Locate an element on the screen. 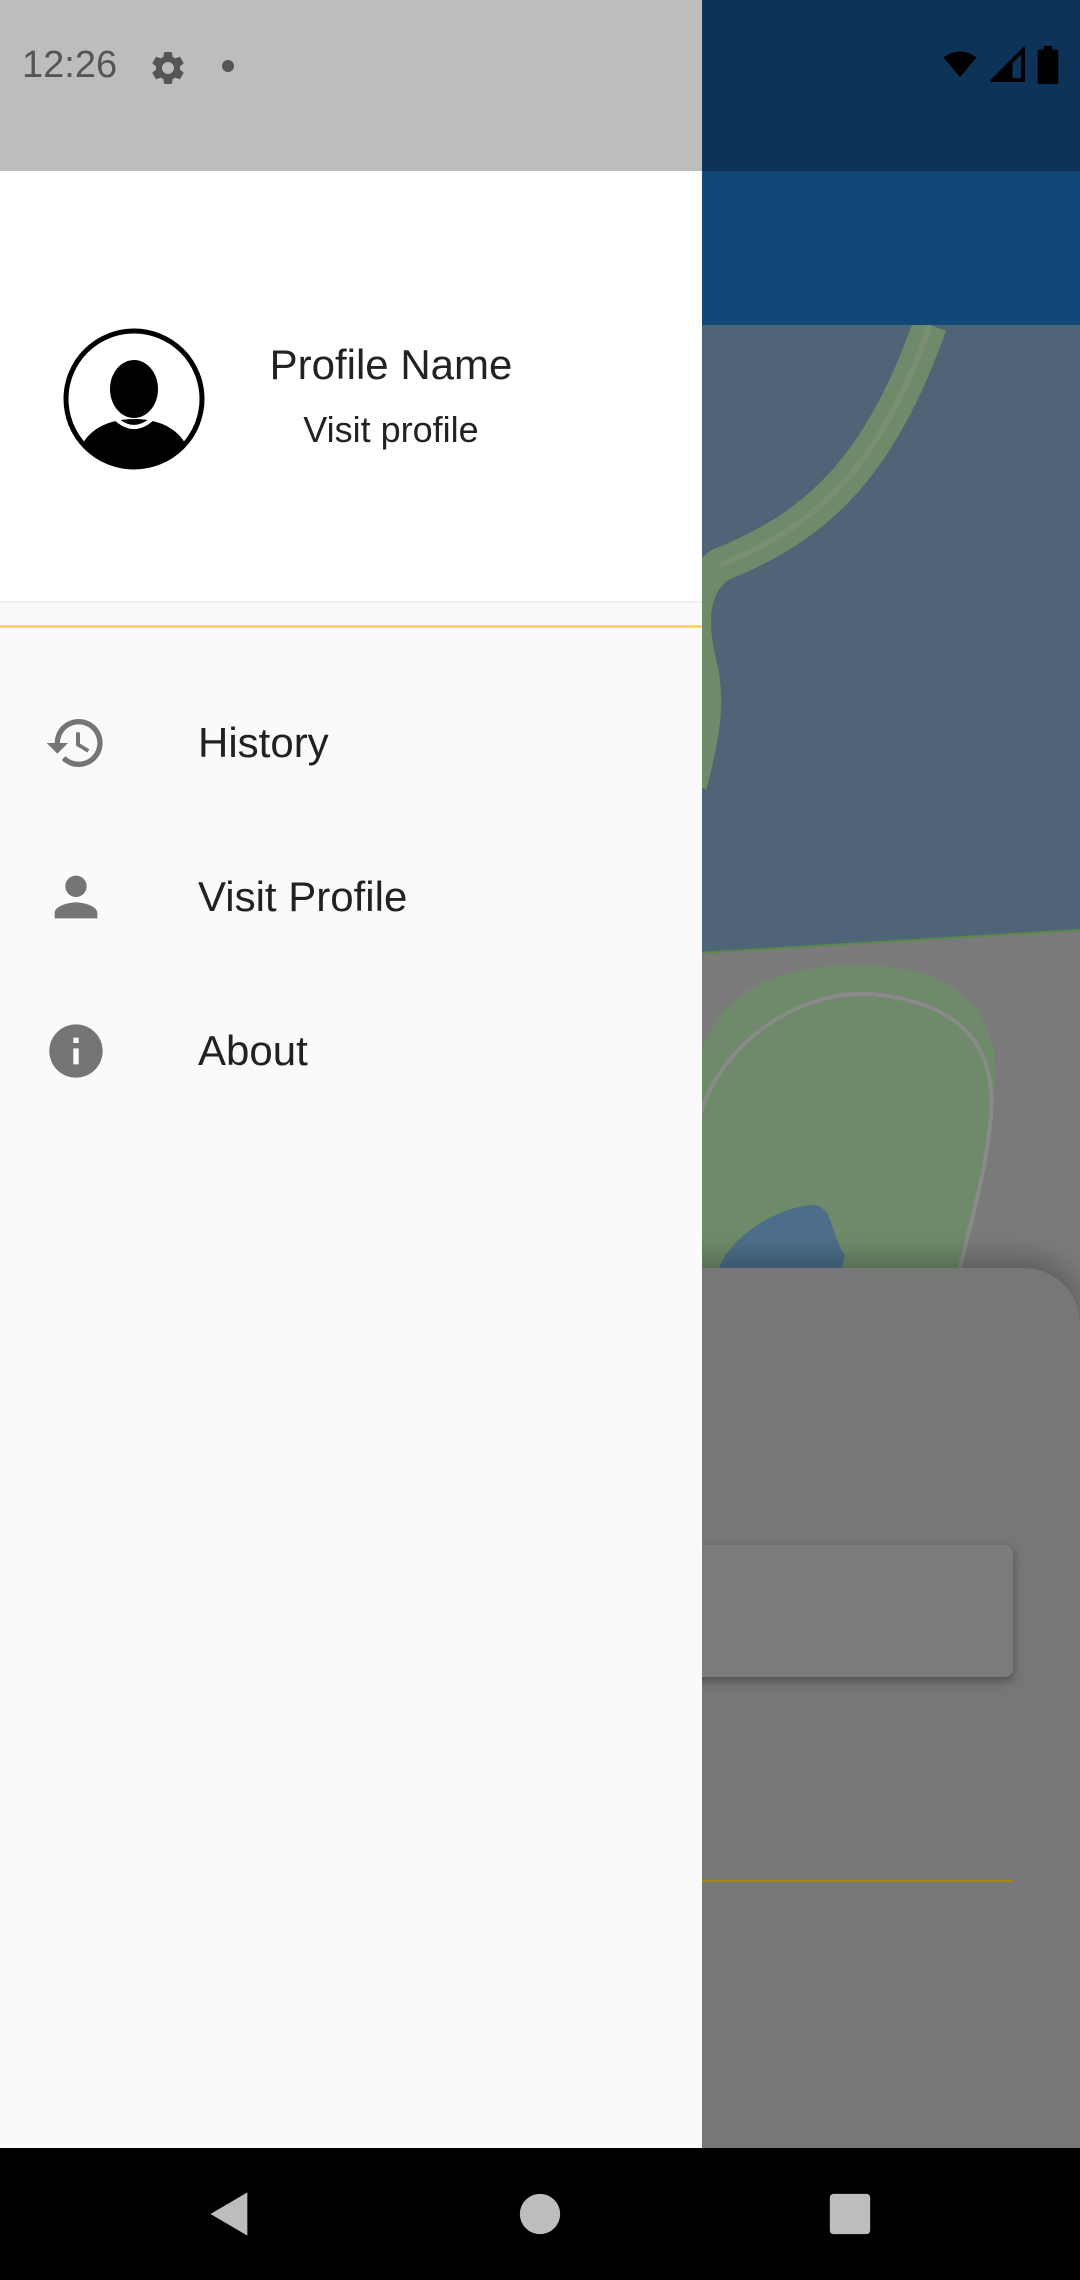 This screenshot has height=2280, width=1080. system-status-icons is located at coordinates (1000, 65).